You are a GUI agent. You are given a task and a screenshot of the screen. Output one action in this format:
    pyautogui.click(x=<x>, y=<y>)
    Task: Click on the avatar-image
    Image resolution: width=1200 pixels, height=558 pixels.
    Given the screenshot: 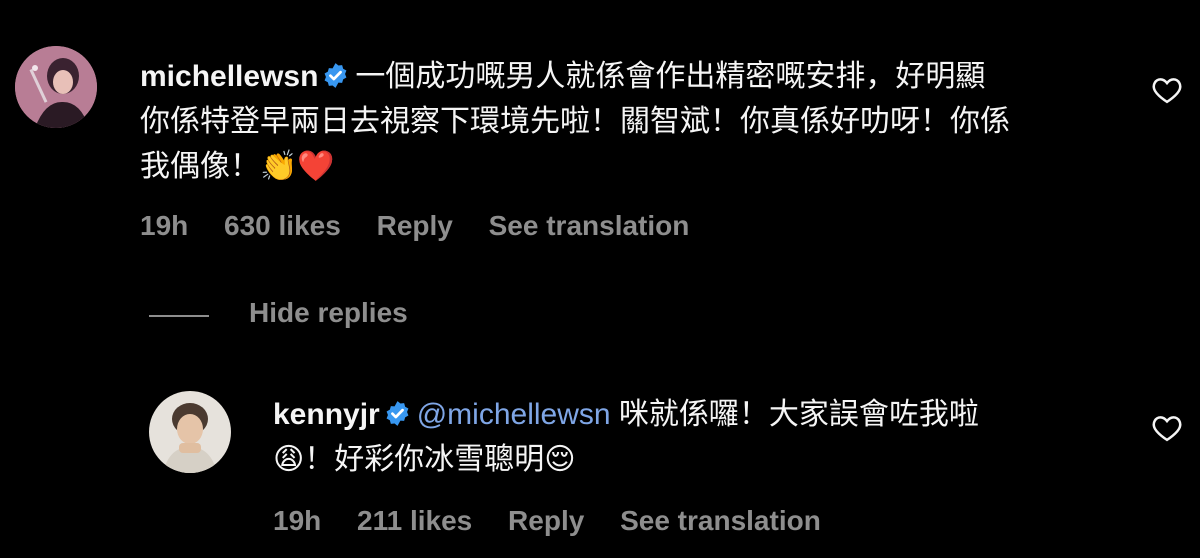 What is the action you would take?
    pyautogui.click(x=190, y=432)
    